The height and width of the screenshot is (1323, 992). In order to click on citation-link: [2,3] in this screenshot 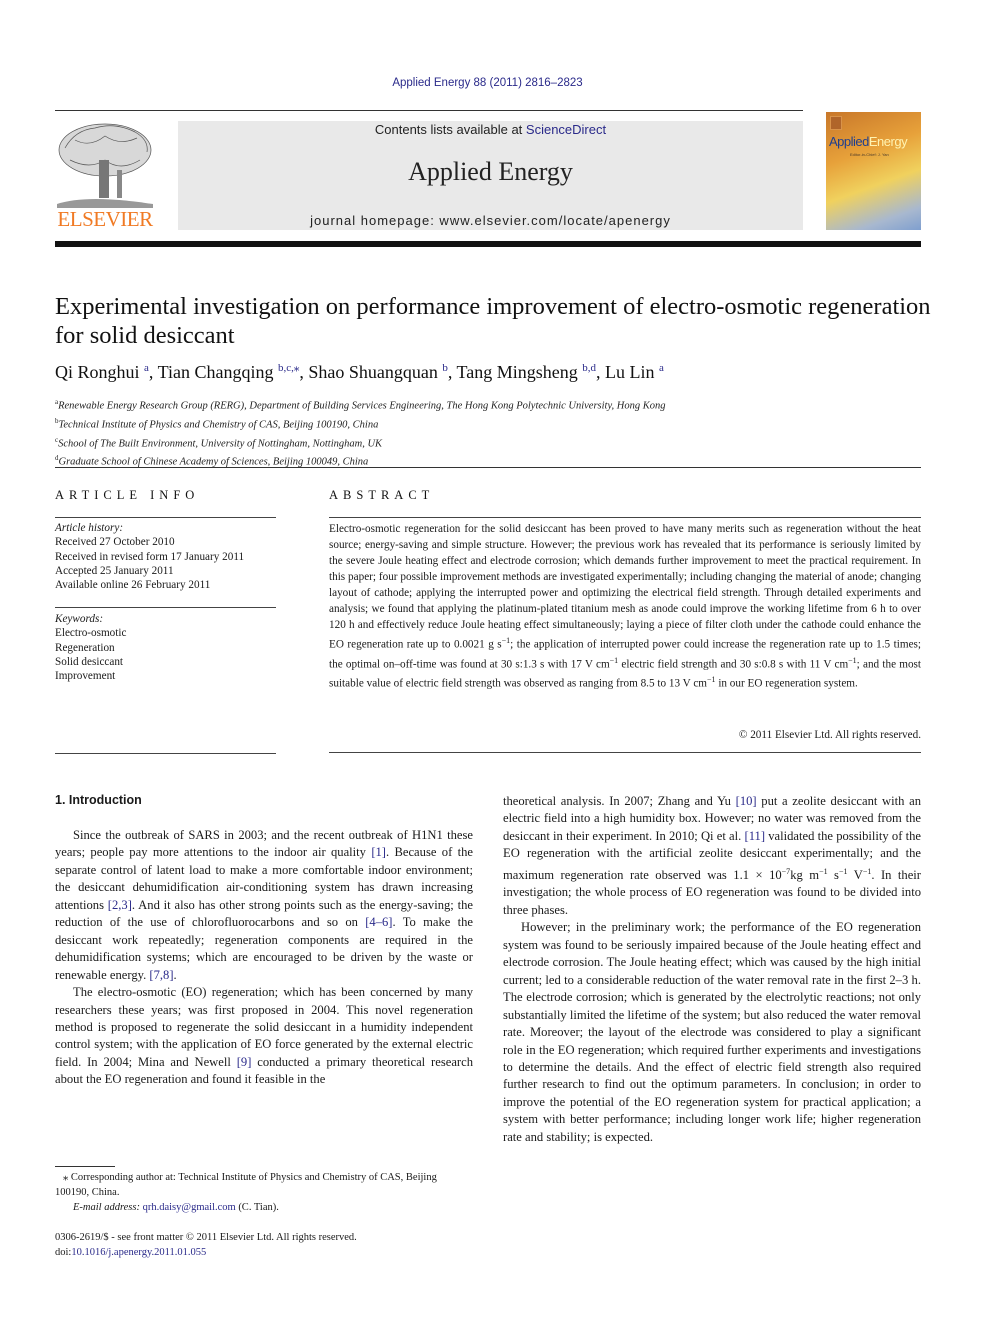, I will do `click(120, 905)`.